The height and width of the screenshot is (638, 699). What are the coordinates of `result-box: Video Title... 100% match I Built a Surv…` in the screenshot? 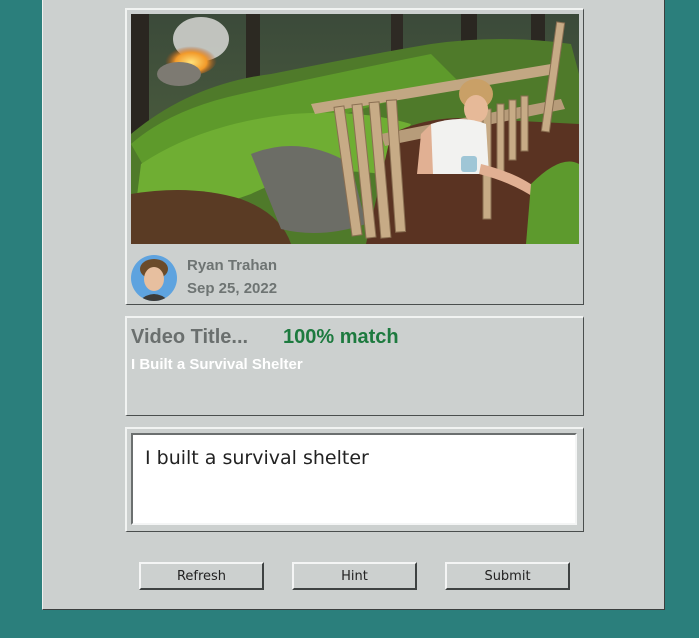 It's located at (354, 366).